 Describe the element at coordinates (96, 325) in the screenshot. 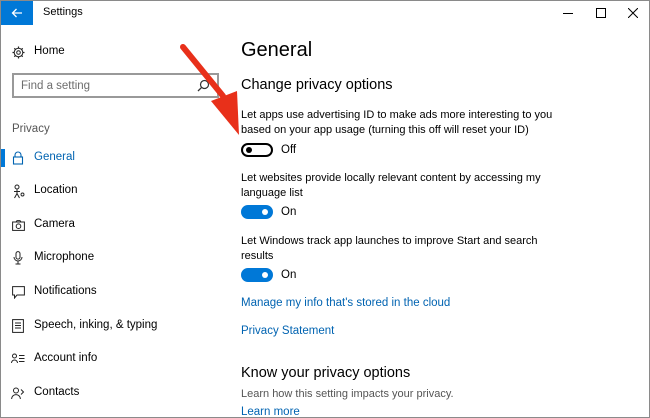

I see `sidebar-item-label: Speech, inking, & typing` at that location.